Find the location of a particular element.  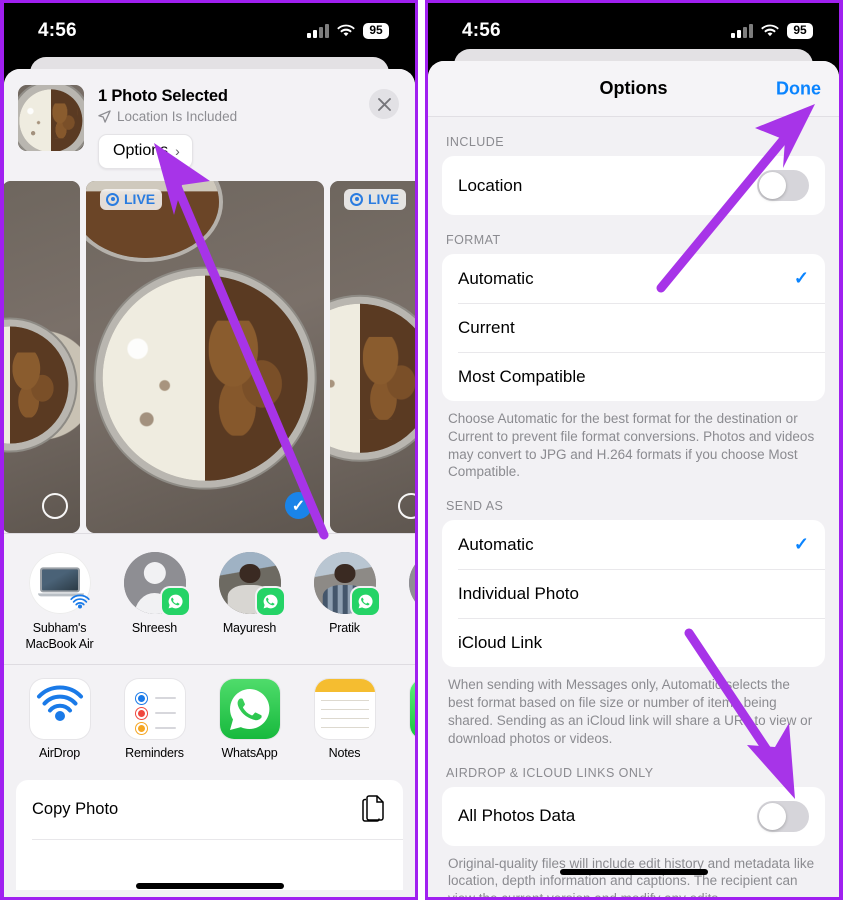

app-reminders: Reminders is located at coordinates (154, 719).